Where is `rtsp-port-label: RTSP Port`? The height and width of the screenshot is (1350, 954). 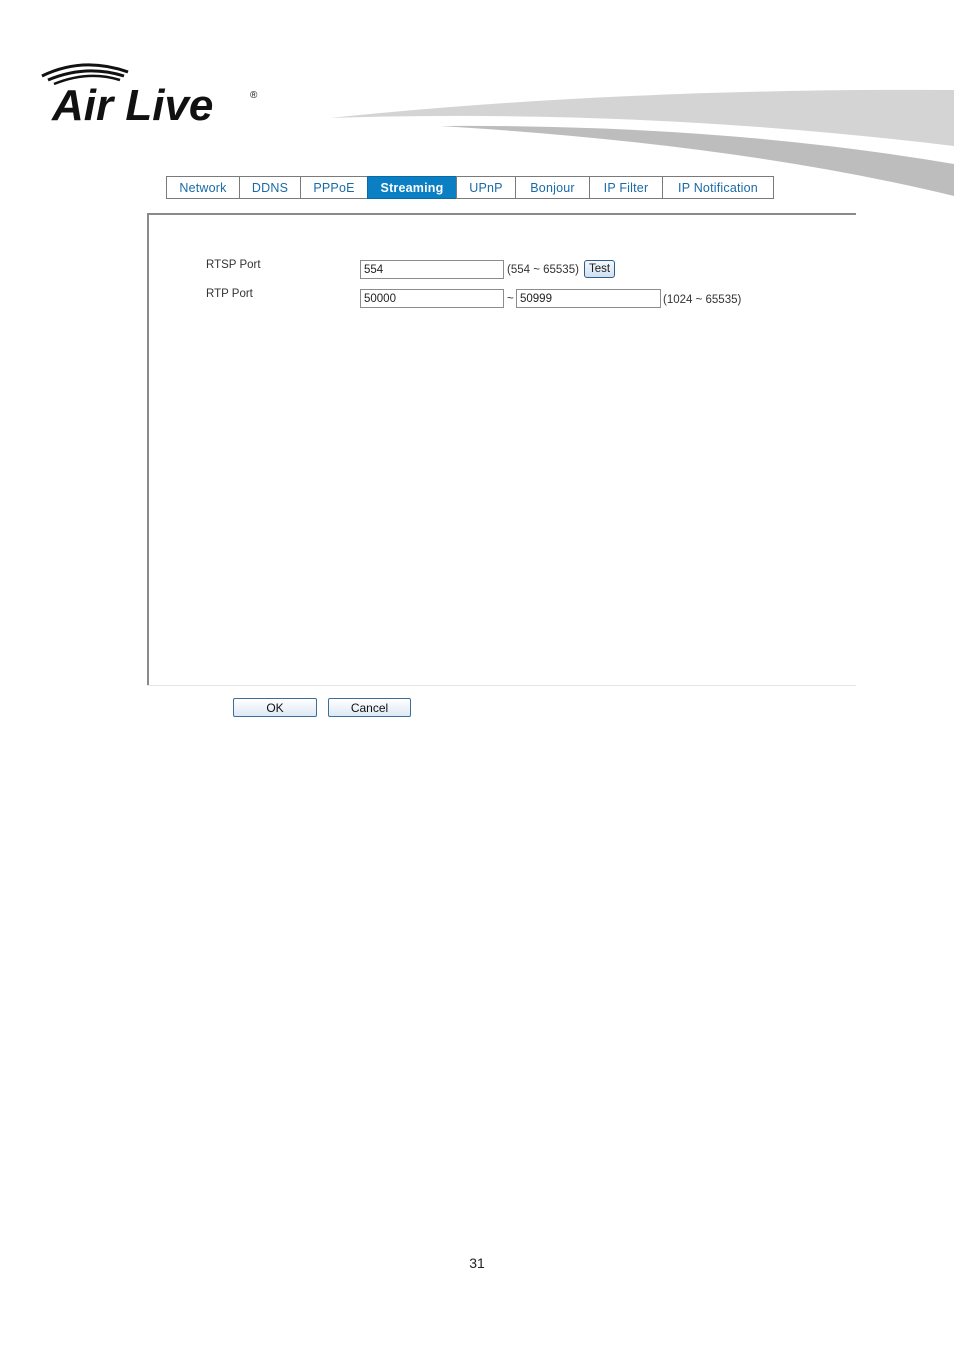 rtsp-port-label: RTSP Port is located at coordinates (233, 265).